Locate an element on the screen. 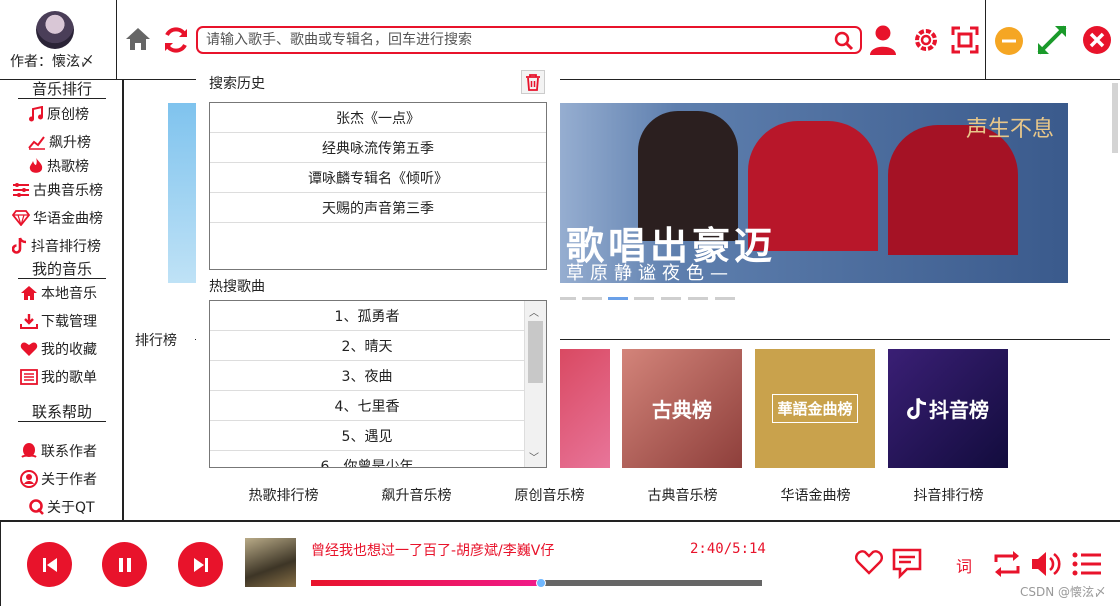 The height and width of the screenshot is (606, 1120). sidebar-item-rising: 飙升榜 is located at coordinates (59, 142).